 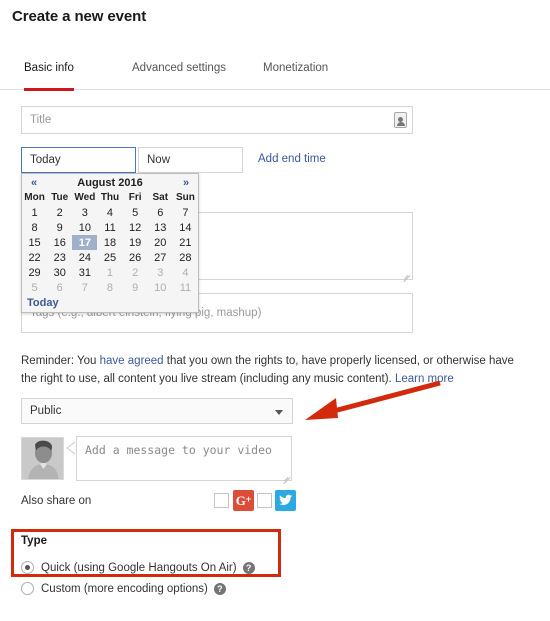 I want to click on page-title: Create a new event, so click(x=79, y=16).